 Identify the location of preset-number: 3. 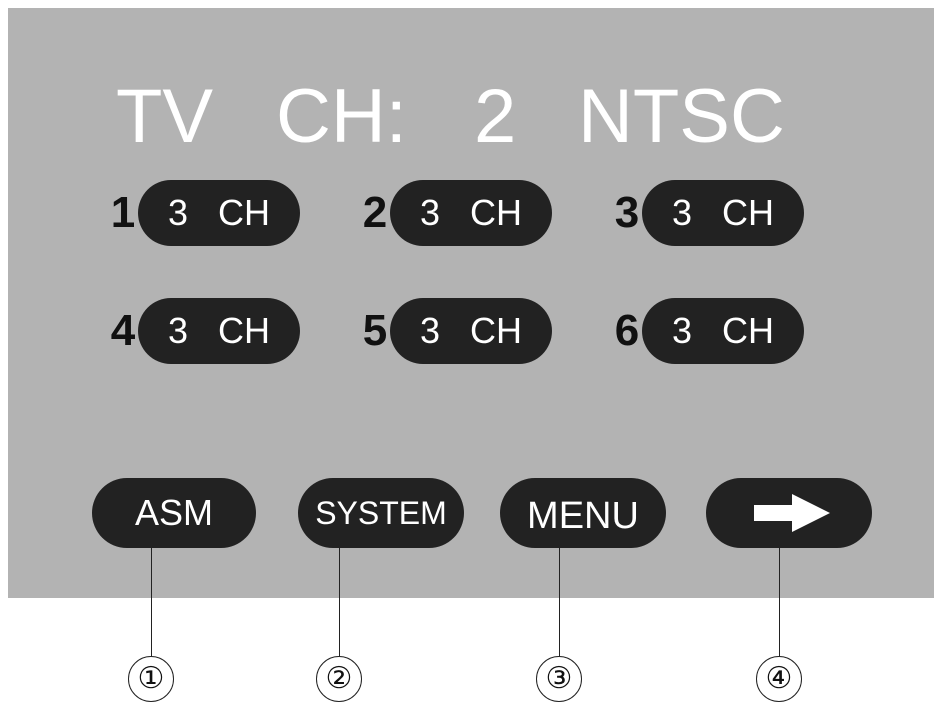
(627, 212).